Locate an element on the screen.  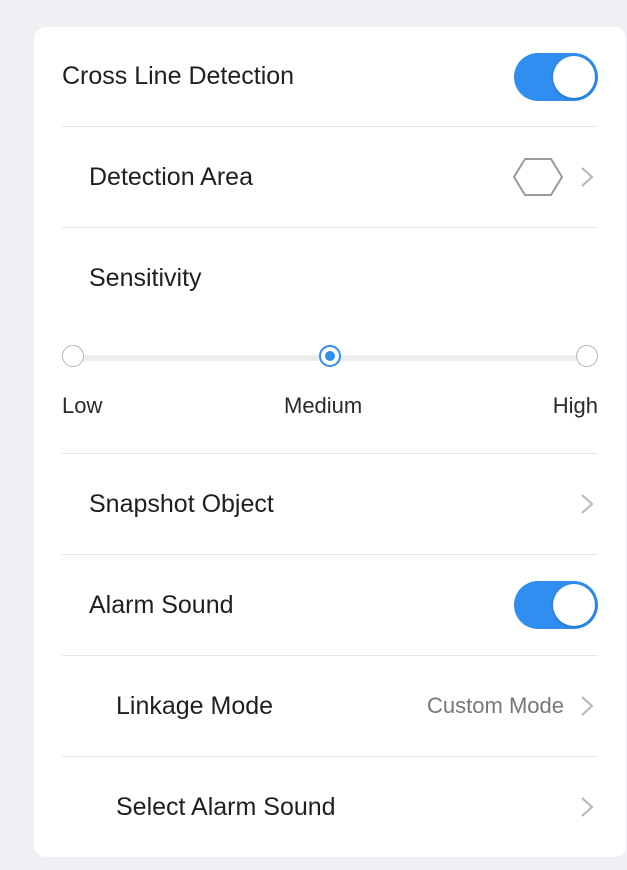
cross-line-detection-row: Cross Line Detection is located at coordinates (330, 77).